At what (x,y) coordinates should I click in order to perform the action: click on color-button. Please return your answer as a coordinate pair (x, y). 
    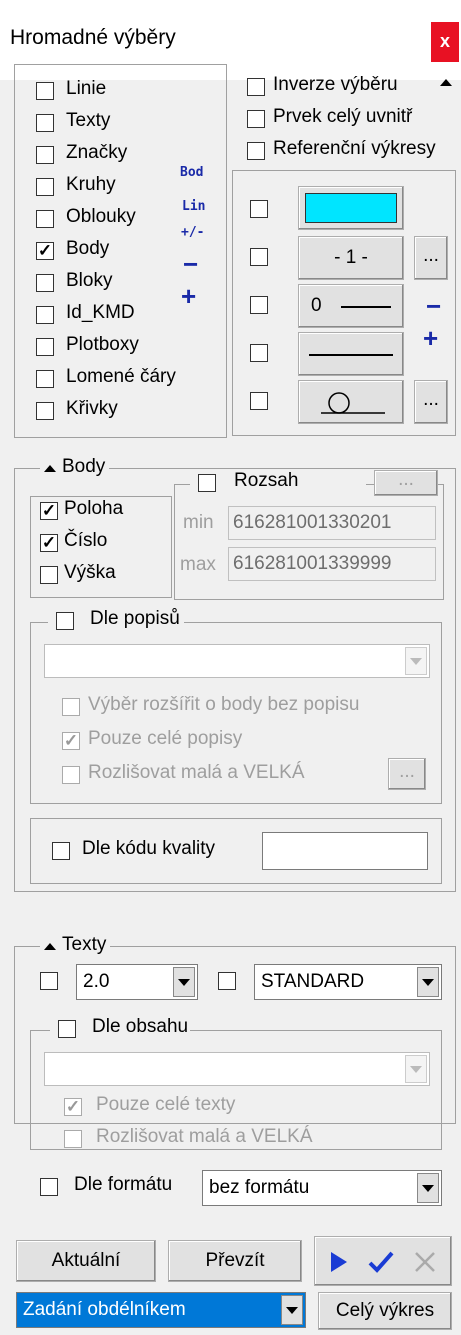
    Looking at the image, I should click on (351, 208).